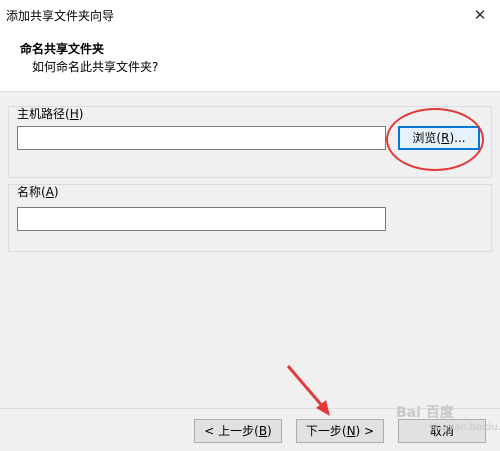  I want to click on title-bar: 添加共享文件夹向导 ✕, so click(250, 15).